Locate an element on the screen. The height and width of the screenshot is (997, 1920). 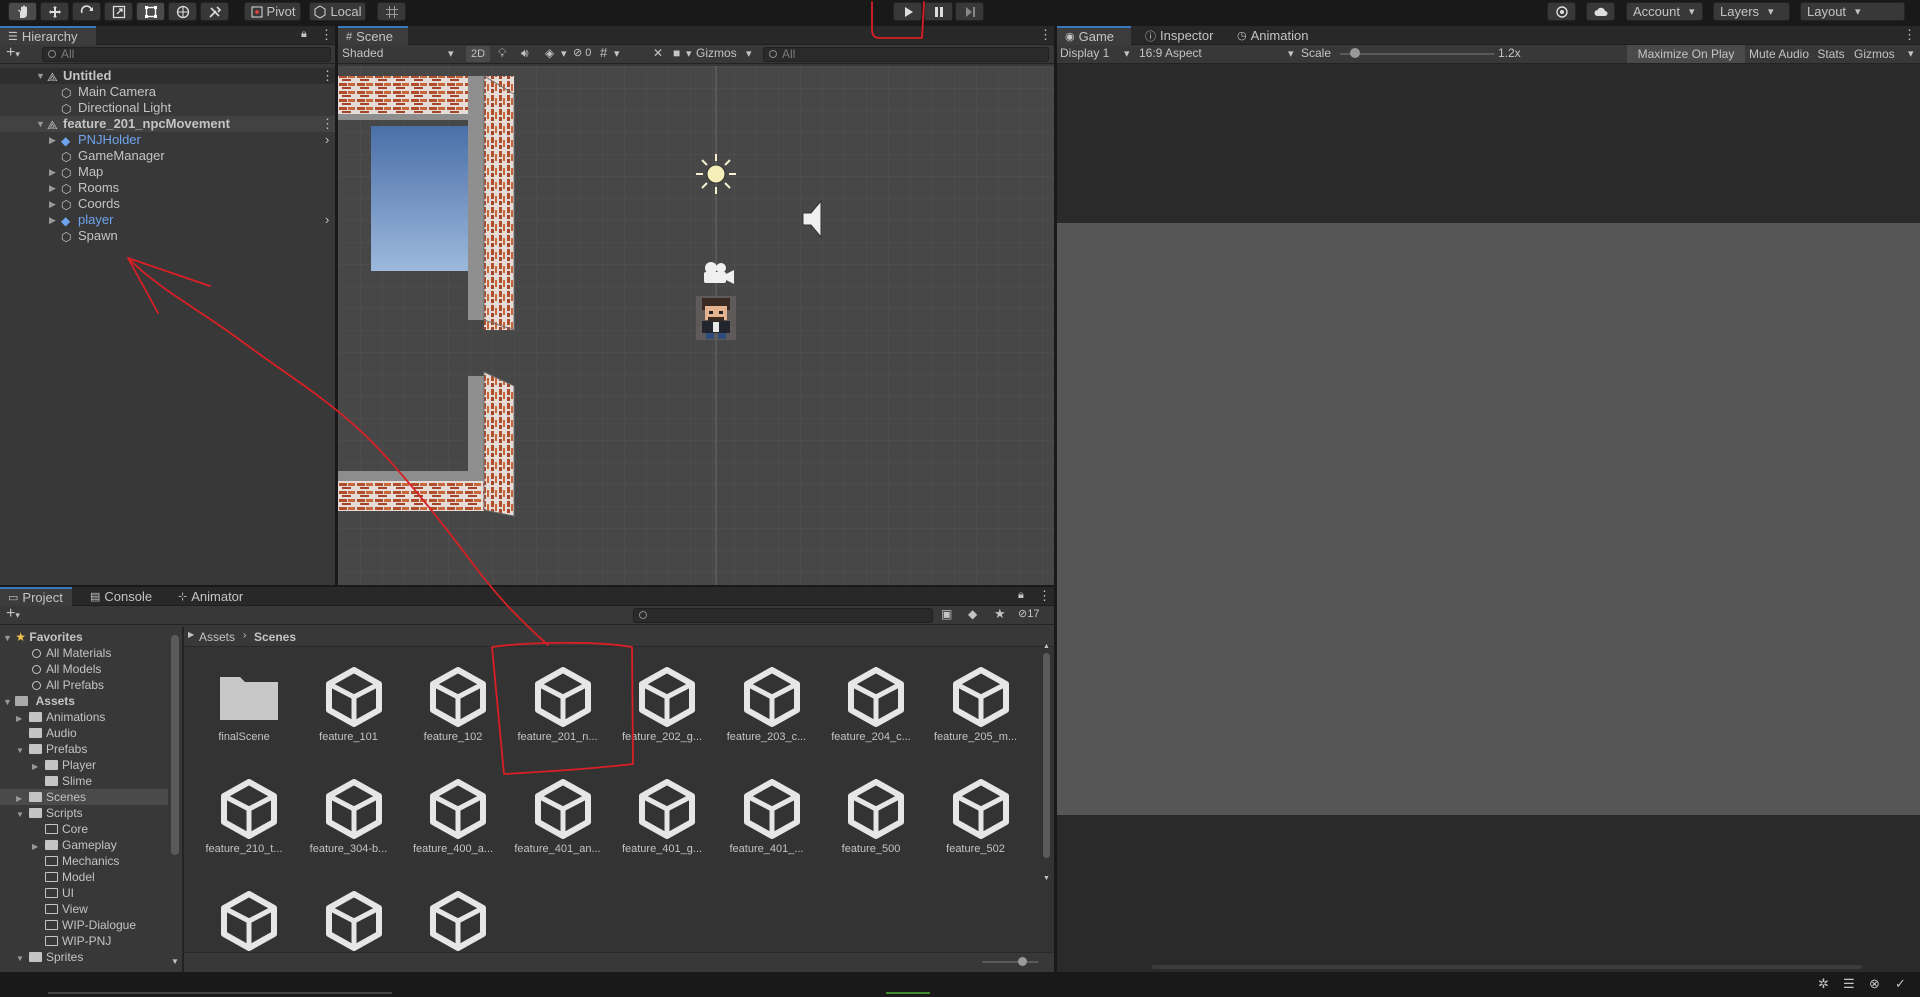
audio-speaker-icon: 🔊︎ is located at coordinates (525, 53).